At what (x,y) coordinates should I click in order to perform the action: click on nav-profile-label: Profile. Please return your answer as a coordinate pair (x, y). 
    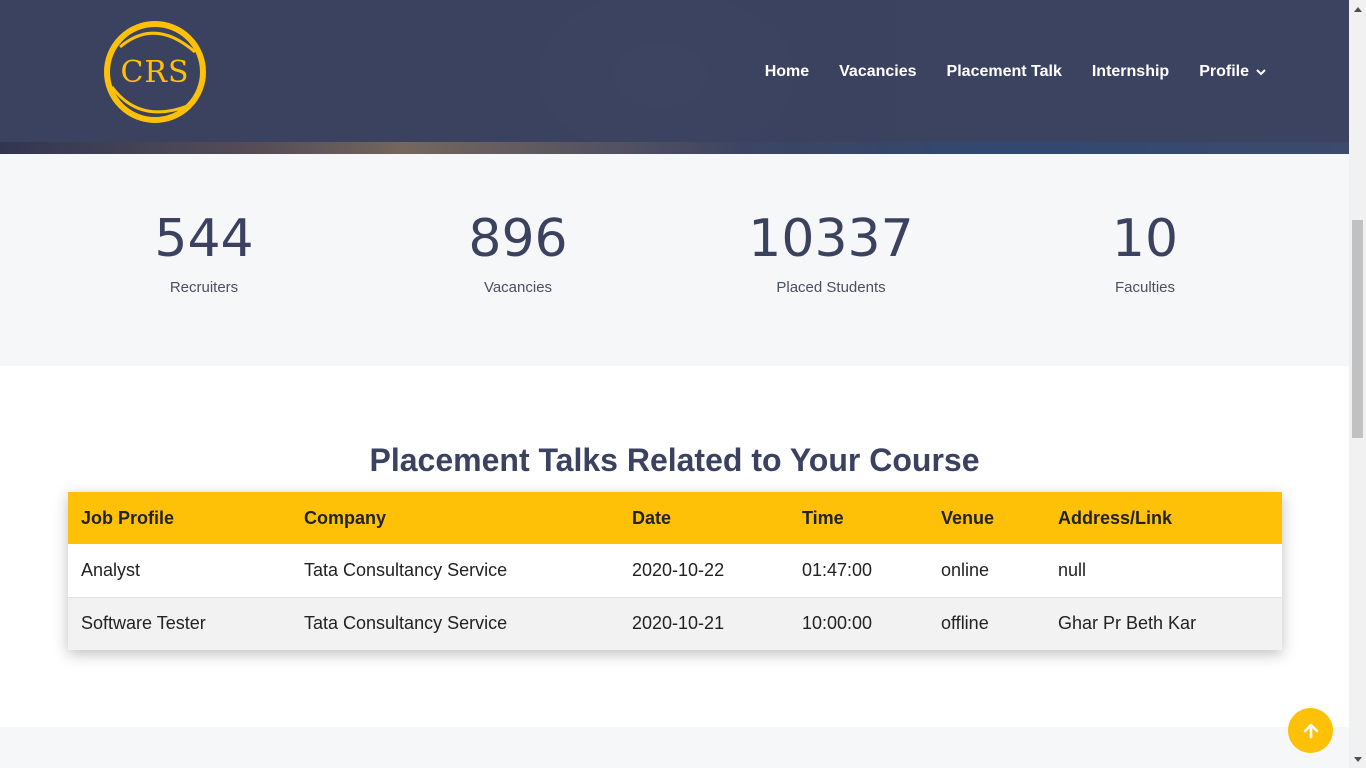
    Looking at the image, I should click on (1224, 71).